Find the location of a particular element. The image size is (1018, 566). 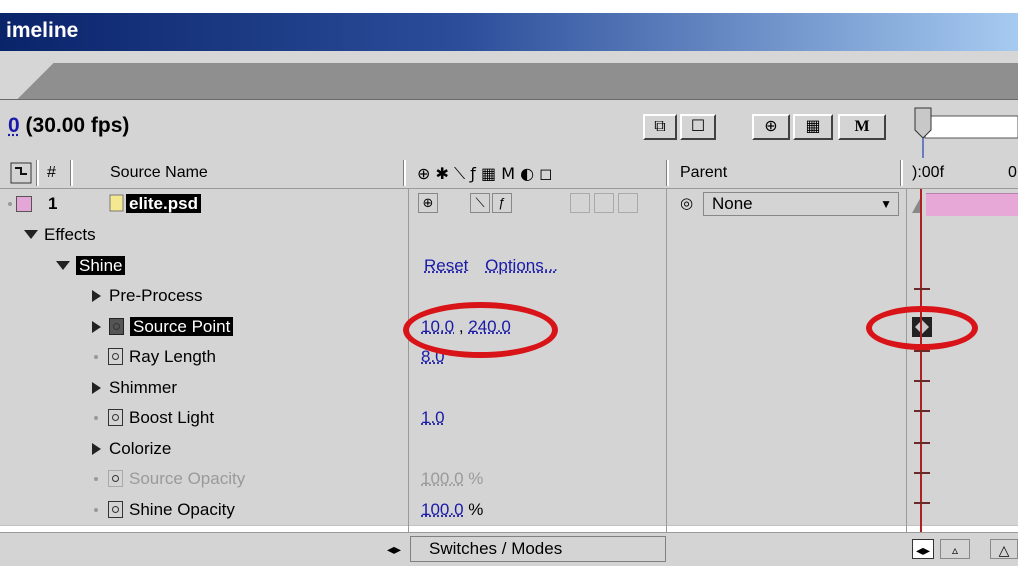

fps-label: (30.00 fps) is located at coordinates (77, 125).